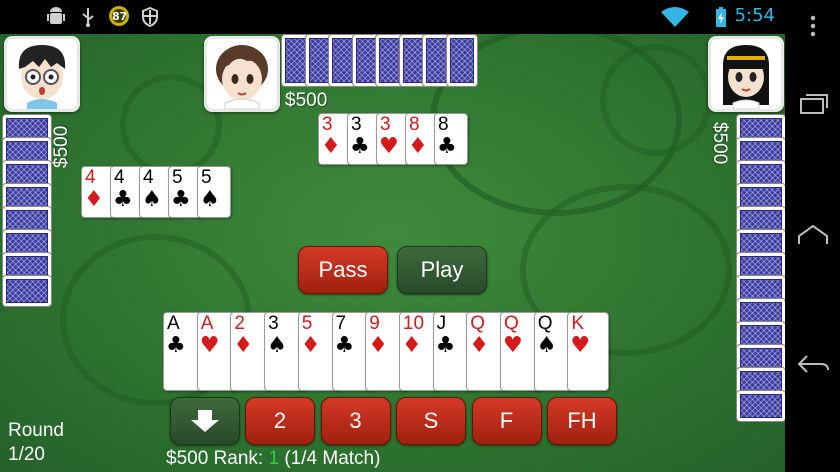 This screenshot has width=840, height=472. What do you see at coordinates (341, 323) in the screenshot?
I see `card-rank: 7` at bounding box center [341, 323].